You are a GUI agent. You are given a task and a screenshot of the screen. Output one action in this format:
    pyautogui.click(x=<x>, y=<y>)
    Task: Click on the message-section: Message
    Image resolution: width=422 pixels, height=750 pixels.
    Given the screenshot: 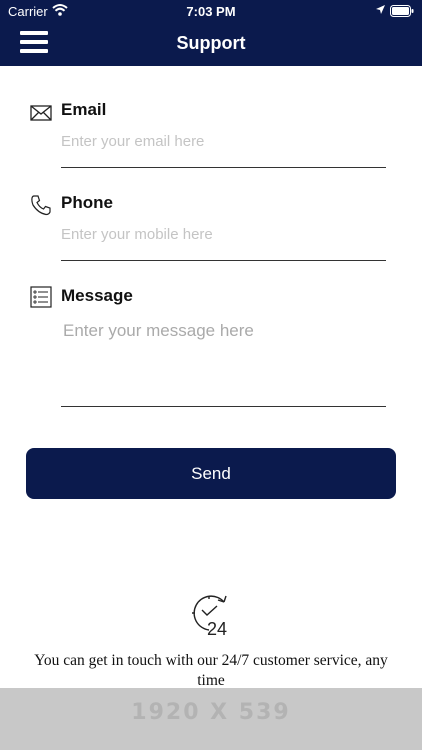 What is the action you would take?
    pyautogui.click(x=209, y=348)
    